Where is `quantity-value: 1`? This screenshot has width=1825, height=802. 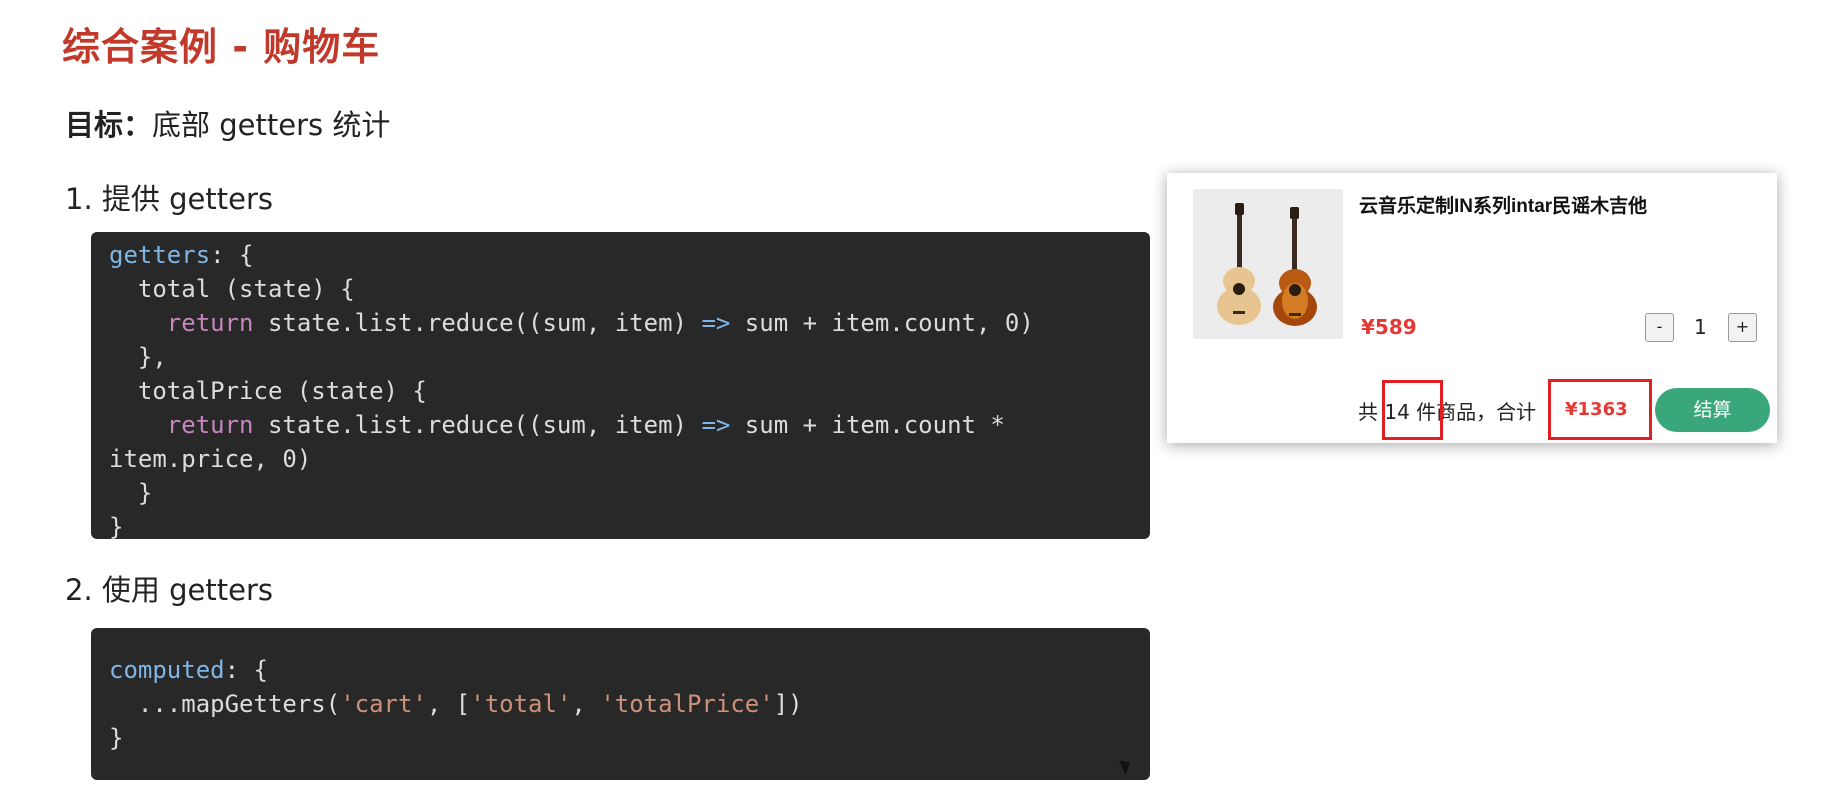 quantity-value: 1 is located at coordinates (1700, 327).